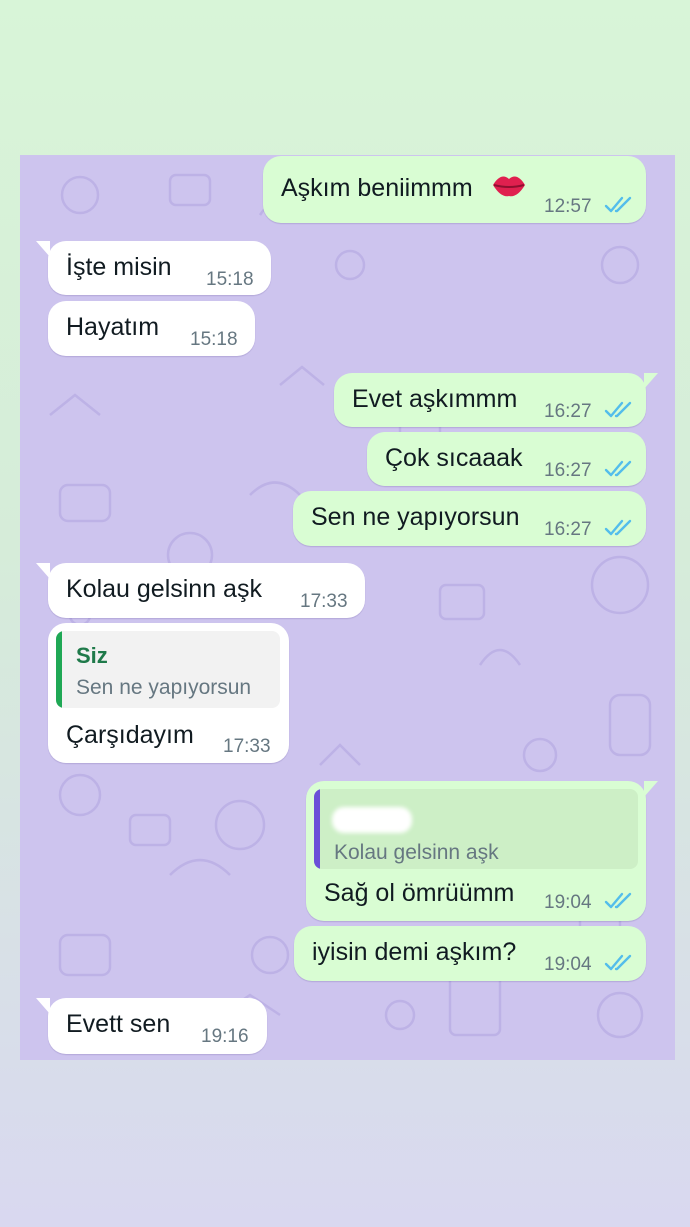 The height and width of the screenshot is (1227, 690). What do you see at coordinates (130, 735) in the screenshot?
I see `message-text: Çarşıdayım` at bounding box center [130, 735].